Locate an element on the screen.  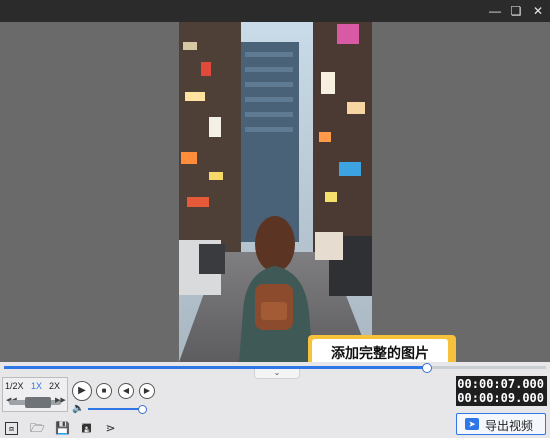
volume-icon: 🔈 is located at coordinates (78, 408).